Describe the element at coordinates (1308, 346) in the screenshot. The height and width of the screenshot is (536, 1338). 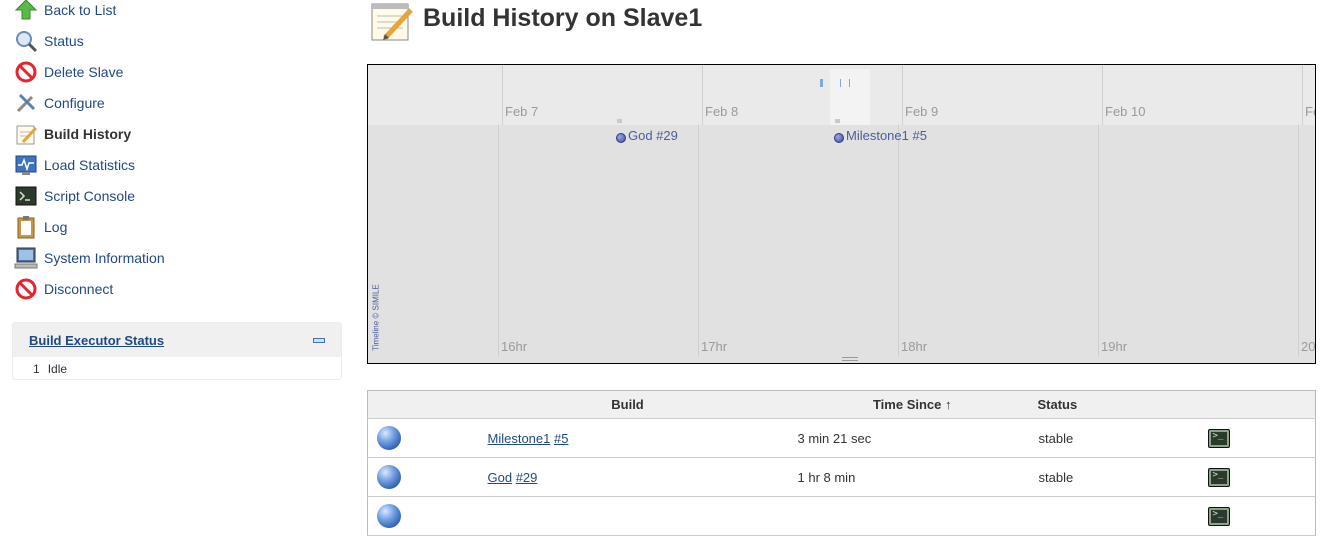
I see `timeline-hour-label: 20` at that location.